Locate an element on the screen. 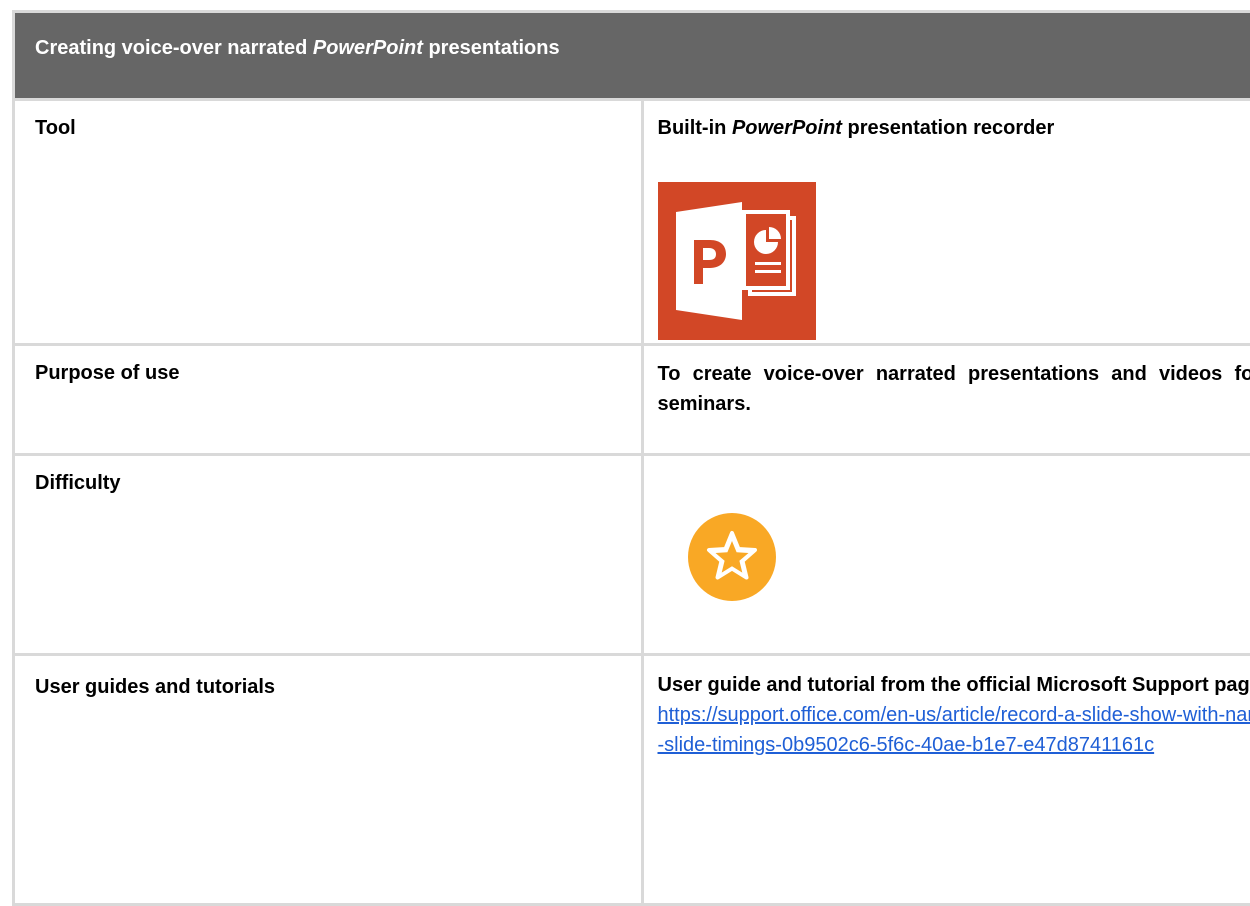 The image size is (1250, 906). header-title-post: presentations is located at coordinates (491, 48).